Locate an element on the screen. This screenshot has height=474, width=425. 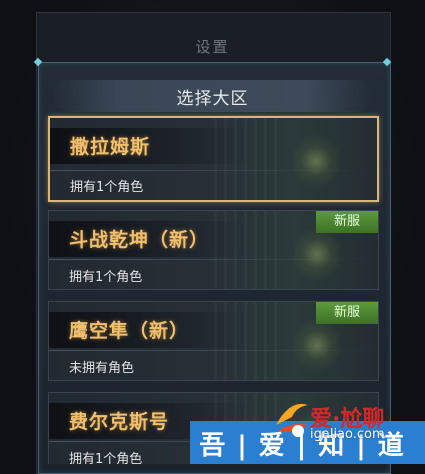
card-glow-ornament is located at coordinates (316, 158).